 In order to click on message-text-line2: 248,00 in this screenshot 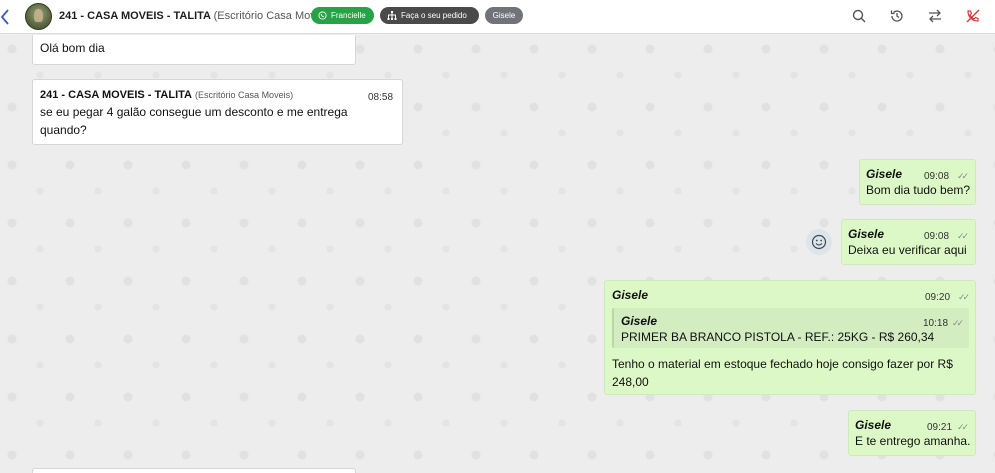, I will do `click(630, 382)`.